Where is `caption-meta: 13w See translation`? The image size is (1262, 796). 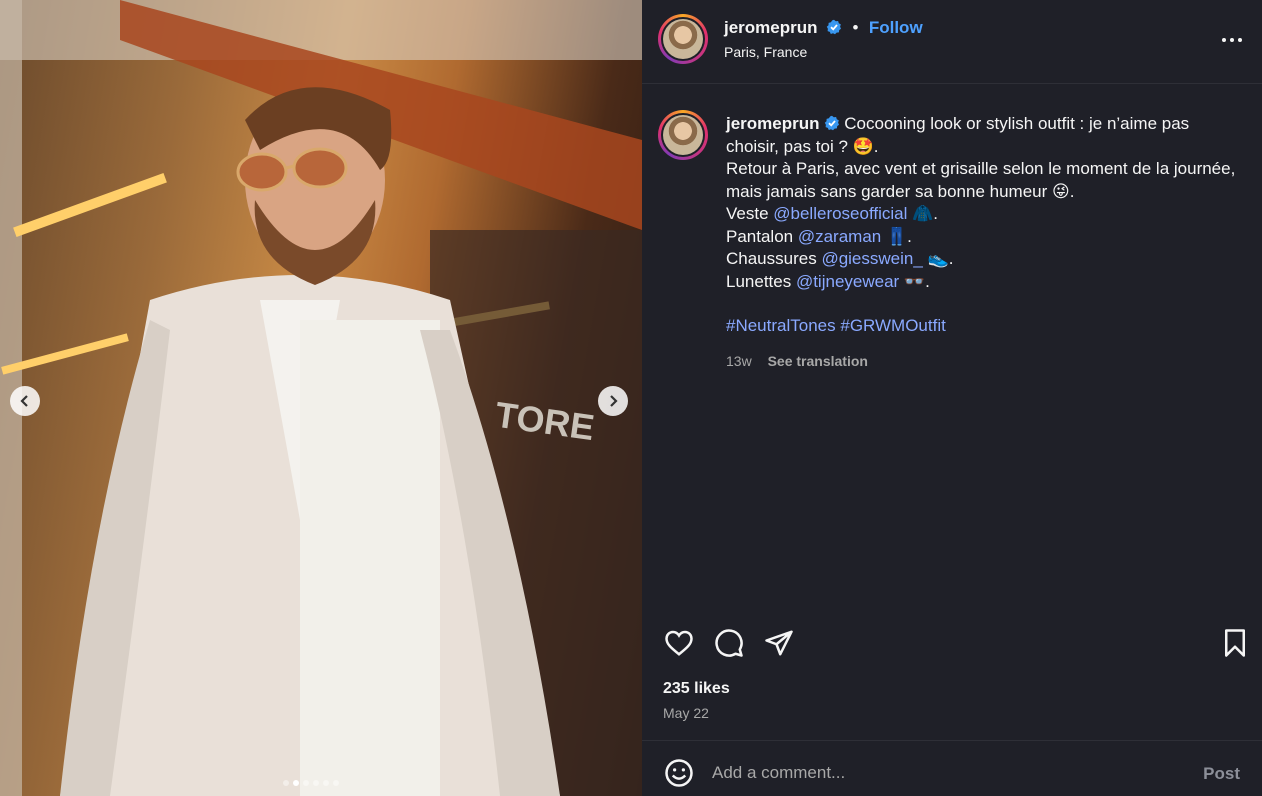
caption-meta: 13w See translation is located at coordinates (986, 361).